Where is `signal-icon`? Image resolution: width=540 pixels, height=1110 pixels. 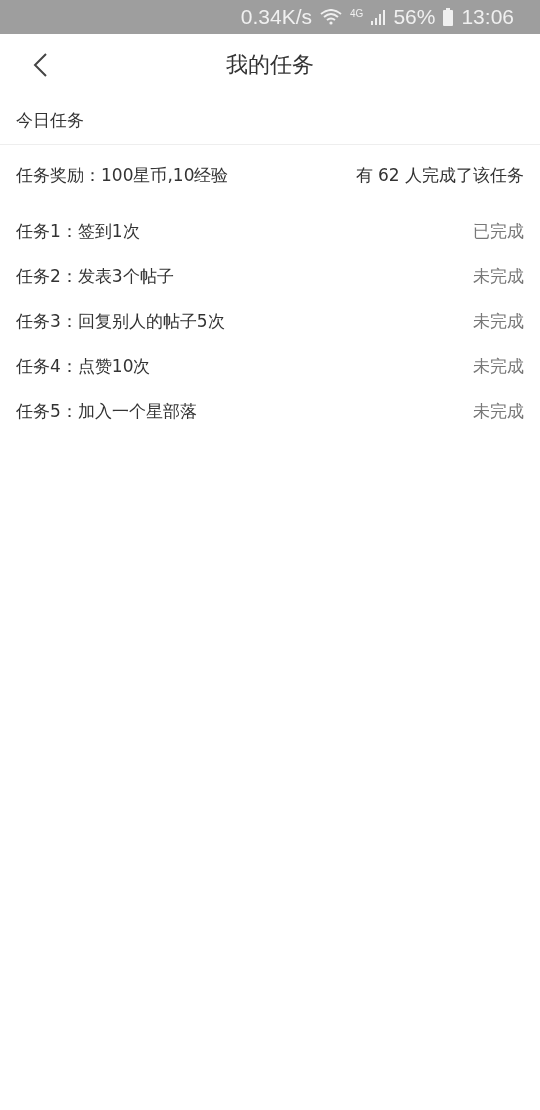 signal-icon is located at coordinates (378, 17).